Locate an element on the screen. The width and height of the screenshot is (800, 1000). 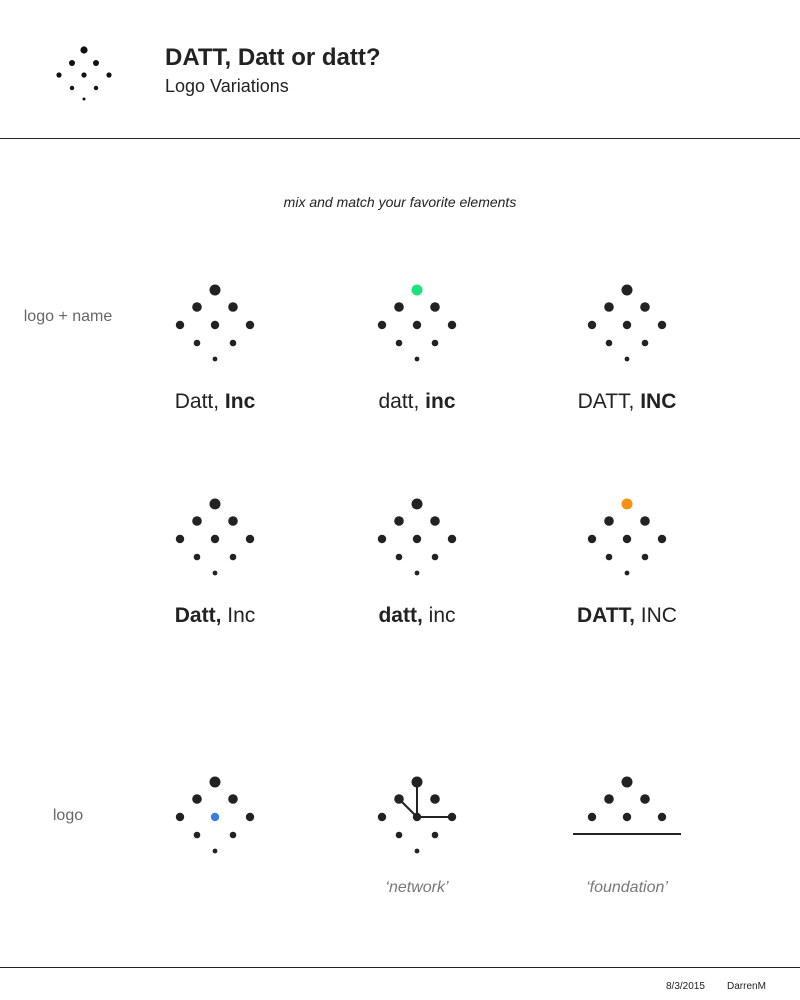
logo-variant-2-icon is located at coordinates (417, 323).